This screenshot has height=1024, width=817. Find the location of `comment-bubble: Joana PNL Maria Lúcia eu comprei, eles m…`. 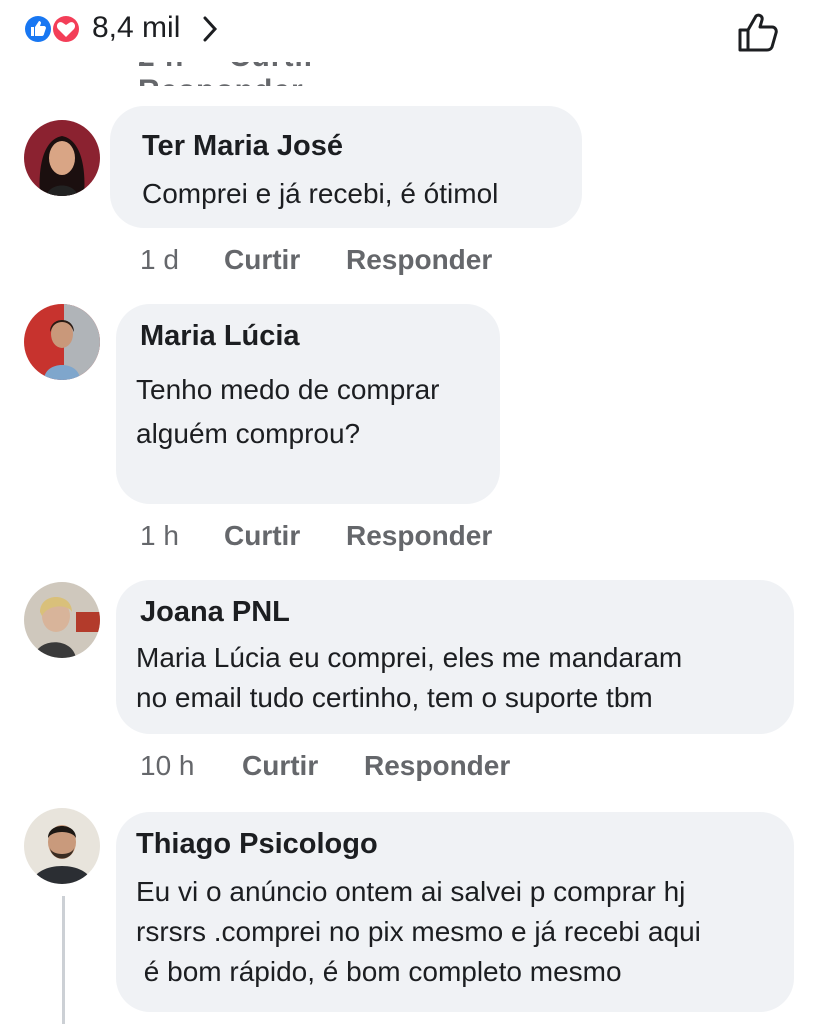

comment-bubble: Joana PNL Maria Lúcia eu comprei, eles m… is located at coordinates (455, 657).